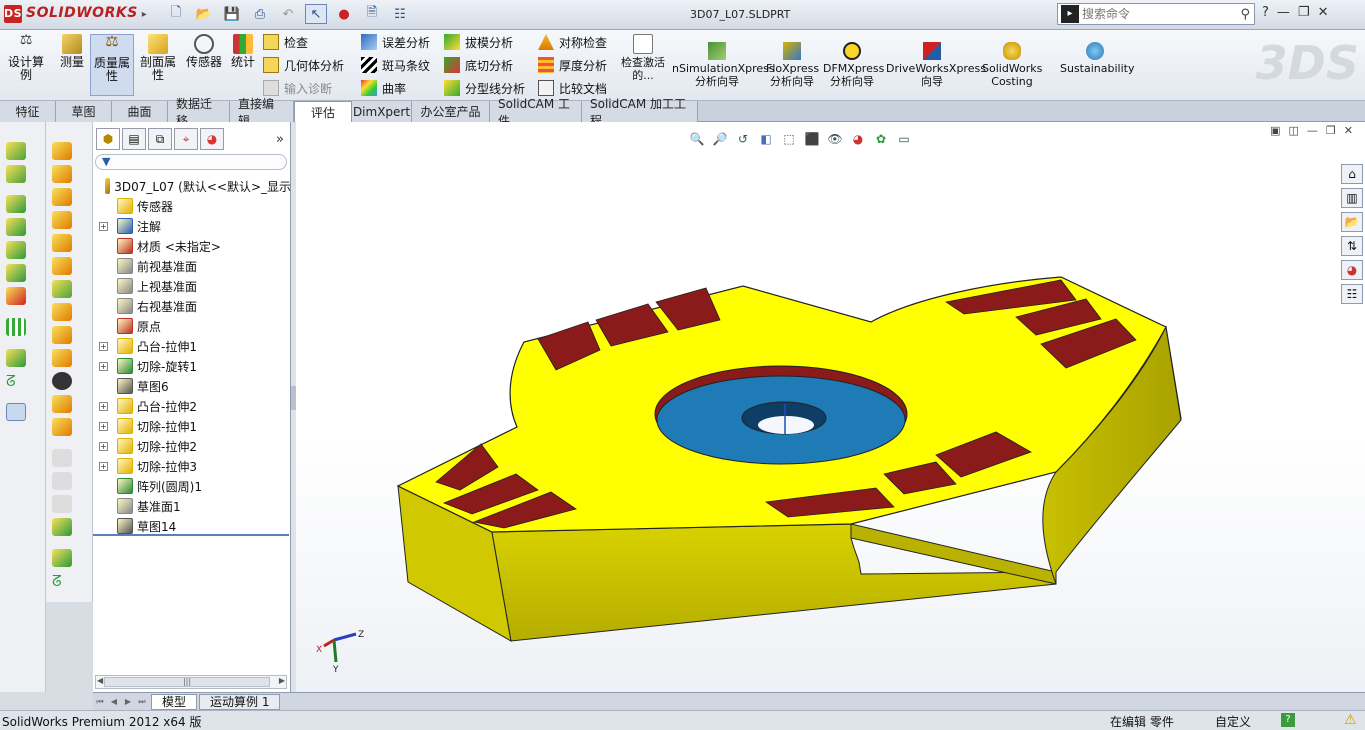  Describe the element at coordinates (212, 139) in the screenshot. I see `display-manager-tab-icon: ◕` at that location.